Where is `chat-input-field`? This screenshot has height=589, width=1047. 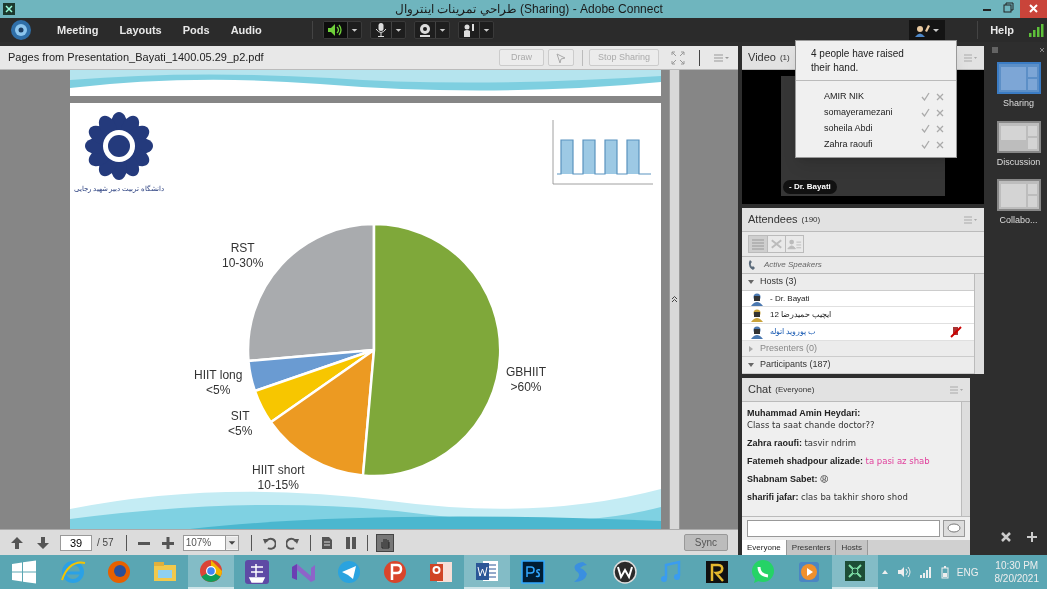
chat-input-field is located at coordinates (843, 528).